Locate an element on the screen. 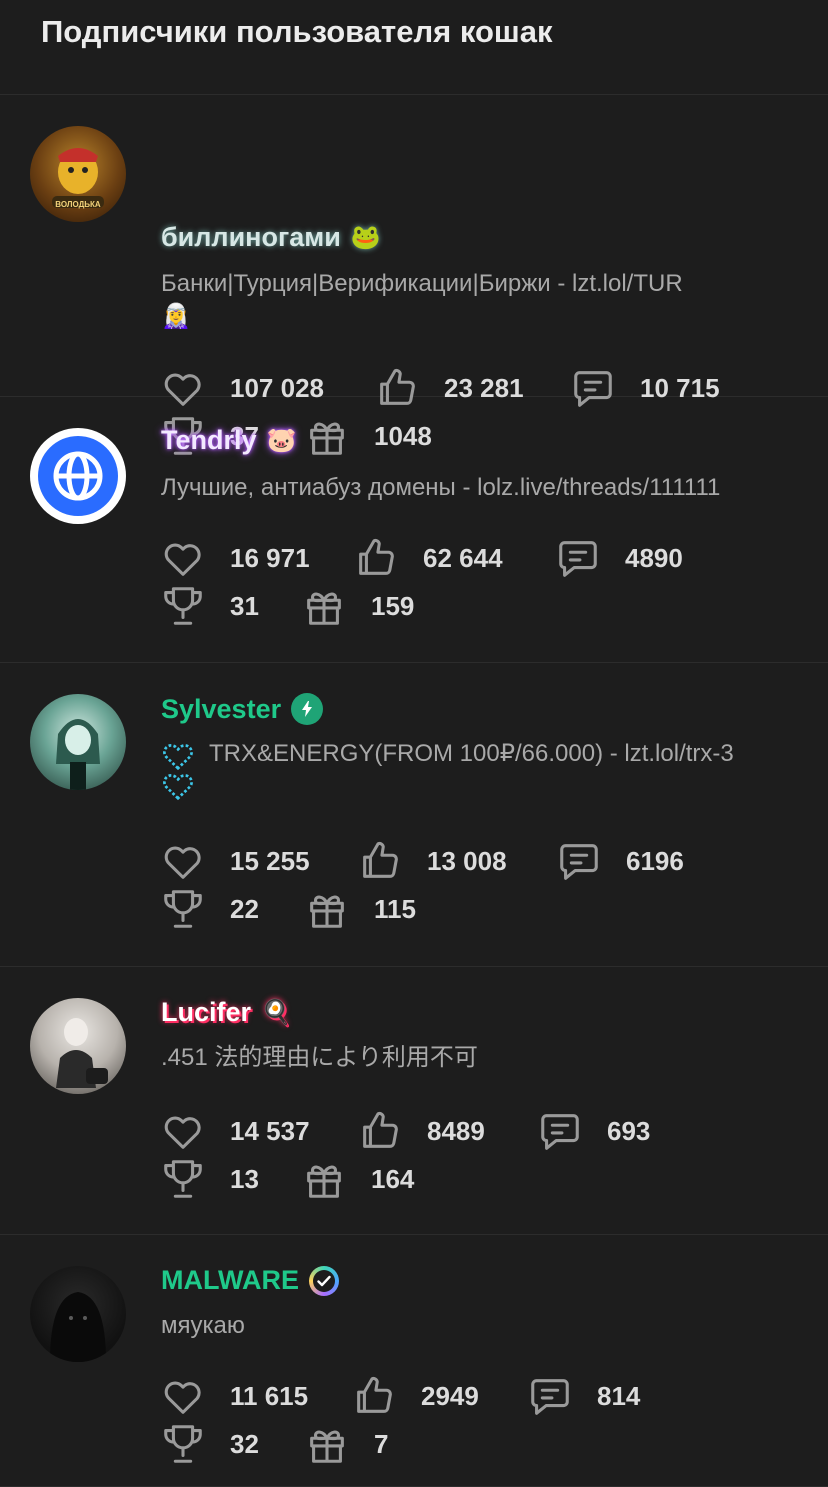 This screenshot has height=1487, width=828. user-stats: 15 255 13 008 6196 22 115 is located at coordinates (485, 886).